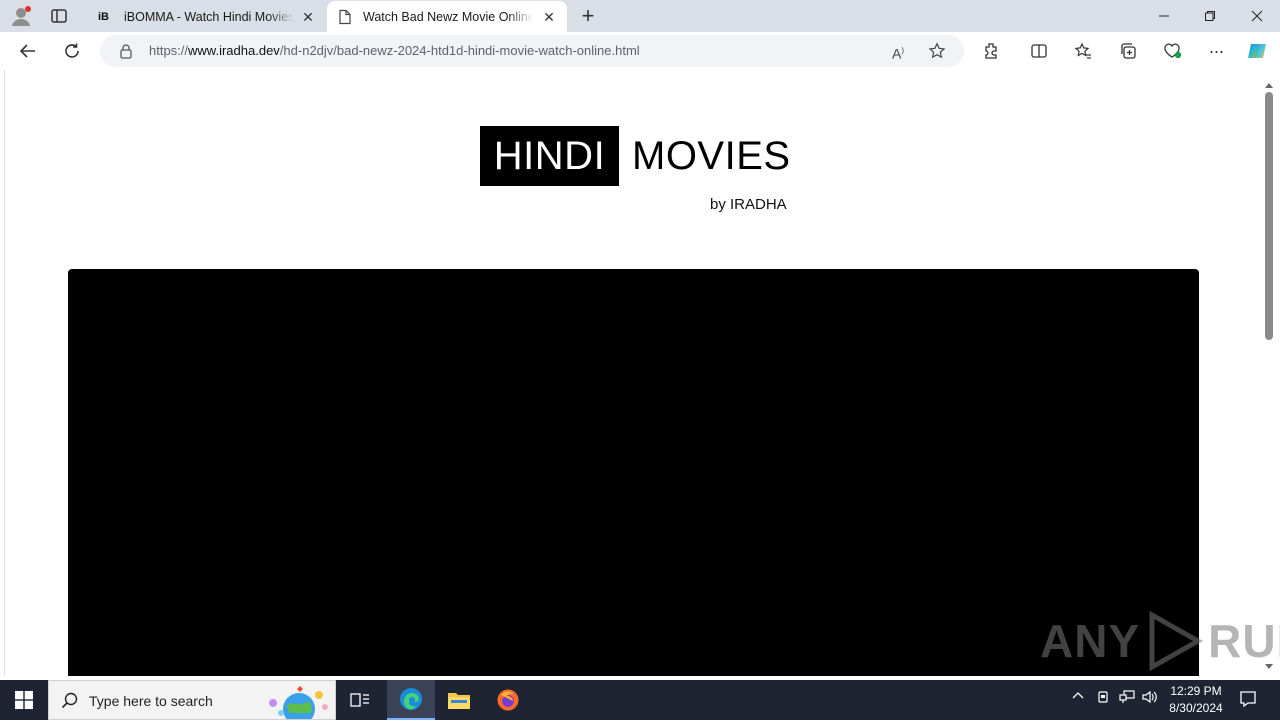  Describe the element at coordinates (1269, 216) in the screenshot. I see `scroll-thumb` at that location.